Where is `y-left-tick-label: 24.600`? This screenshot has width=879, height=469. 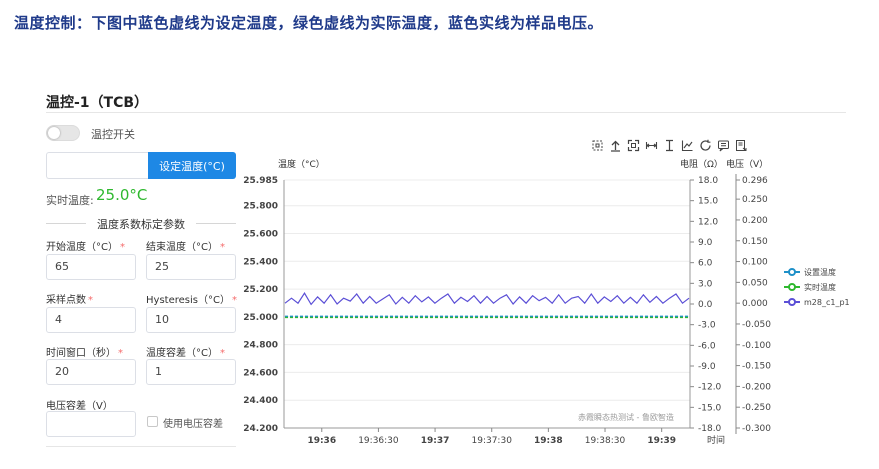
y-left-tick-label: 24.600 is located at coordinates (260, 373).